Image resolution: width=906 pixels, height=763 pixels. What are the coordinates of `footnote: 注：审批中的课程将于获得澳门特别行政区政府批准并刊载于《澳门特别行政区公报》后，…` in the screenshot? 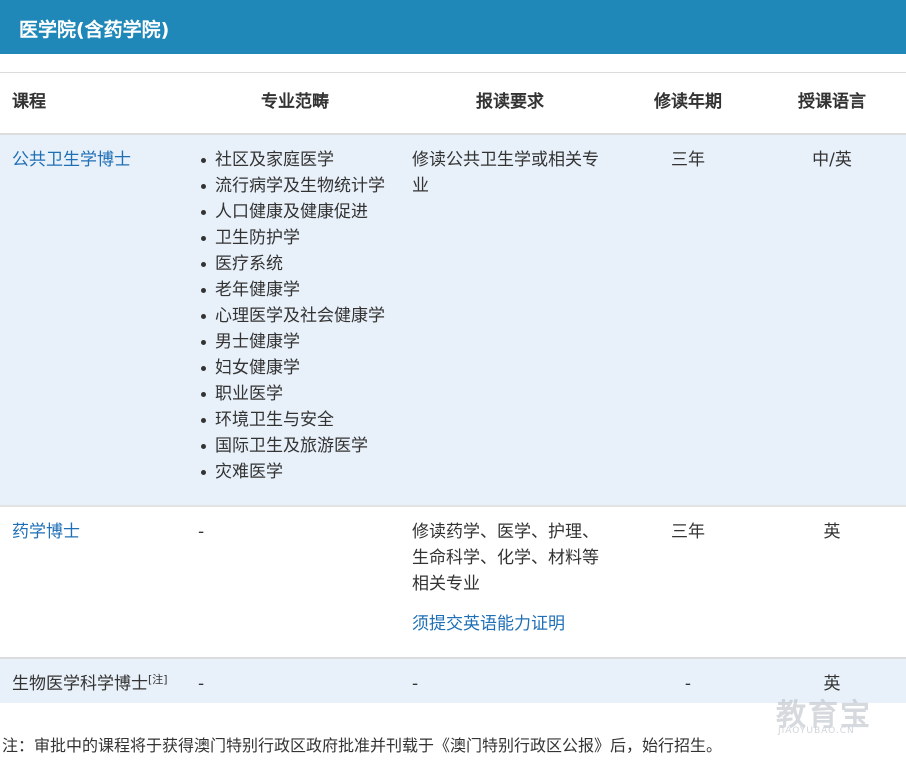 It's located at (362, 745).